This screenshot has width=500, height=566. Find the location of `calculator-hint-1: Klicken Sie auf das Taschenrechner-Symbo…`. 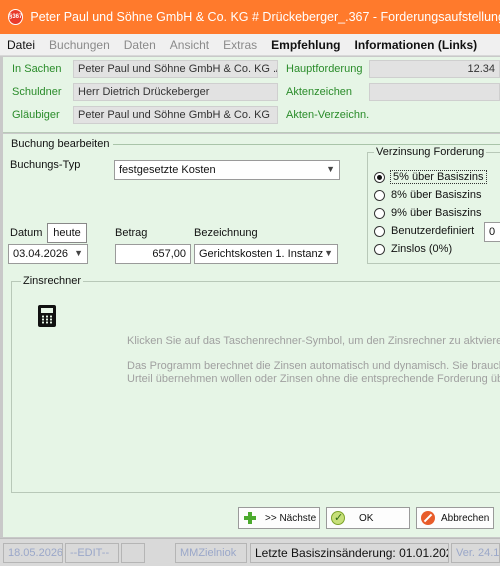

calculator-hint-1: Klicken Sie auf das Taschenrechner-Symbo… is located at coordinates (313, 341).